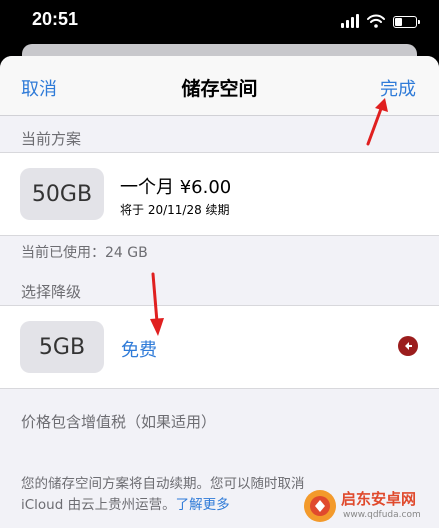 Image resolution: width=439 pixels, height=528 pixels. I want to click on battery-icon, so click(406, 22).